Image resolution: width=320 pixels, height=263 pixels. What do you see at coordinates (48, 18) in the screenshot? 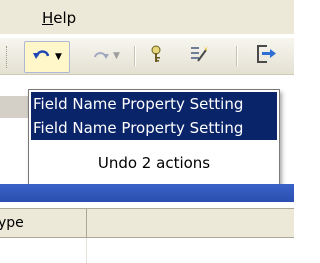
I see `menu-help-mnemonic: H` at bounding box center [48, 18].